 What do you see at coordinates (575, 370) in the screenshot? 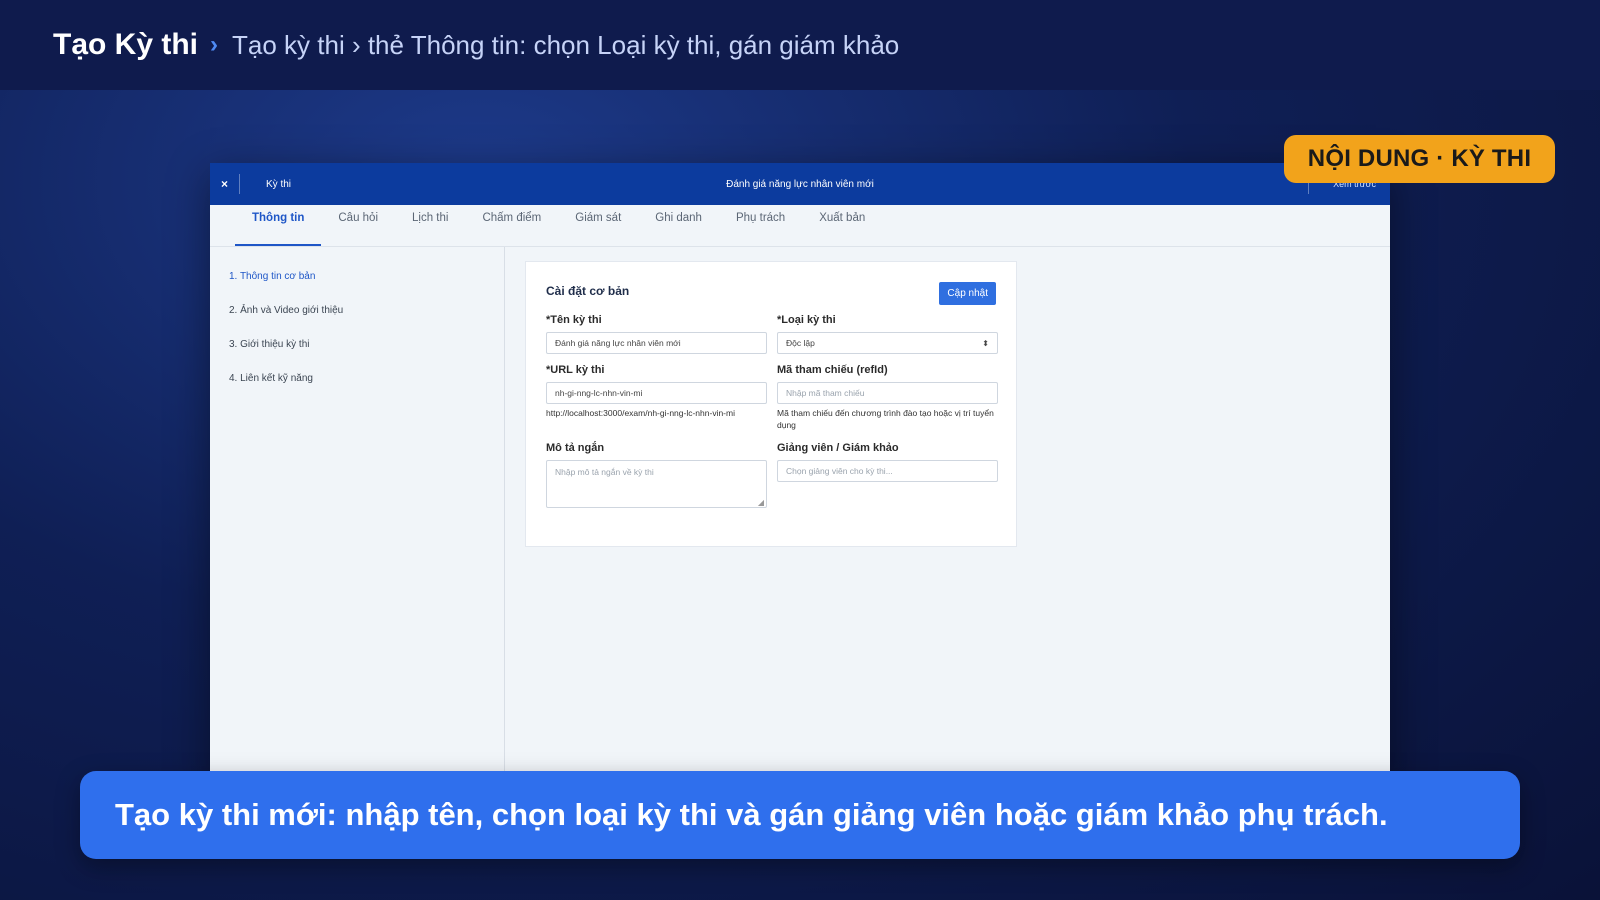
I see `exam-url-label: *URL kỳ thi` at bounding box center [575, 370].